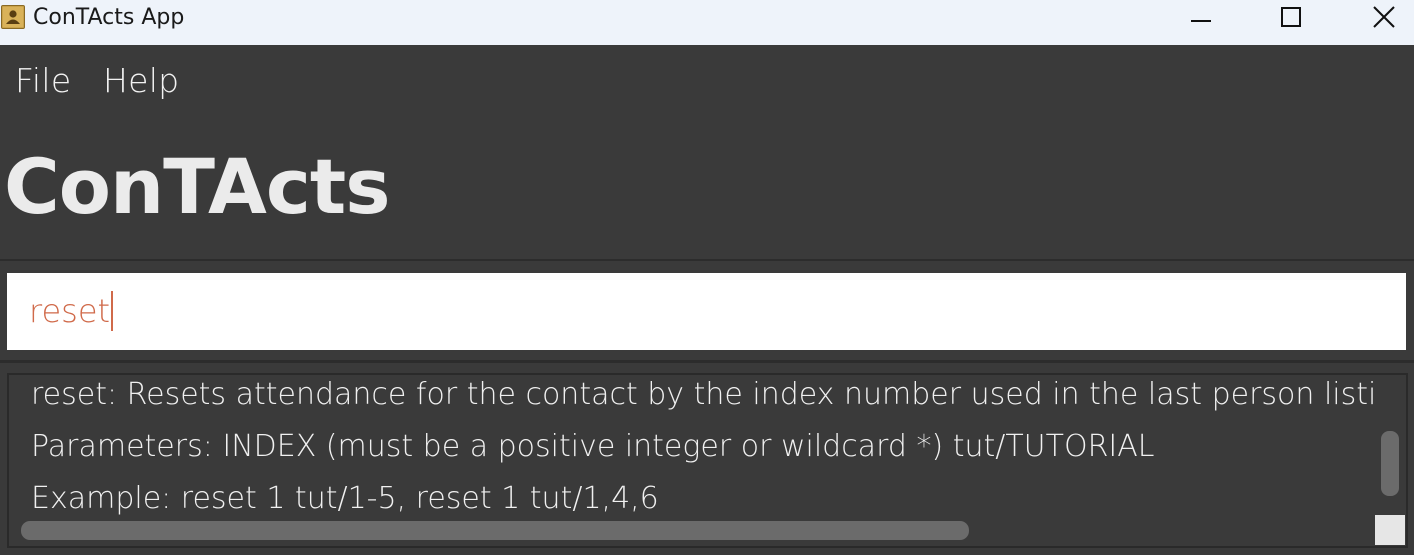 The height and width of the screenshot is (555, 1414). I want to click on maximize-button, so click(1291, 17).